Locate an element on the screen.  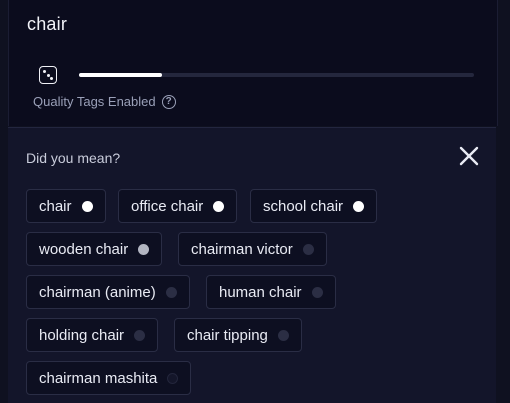
suggestion-chip: chairman victor is located at coordinates (252, 249).